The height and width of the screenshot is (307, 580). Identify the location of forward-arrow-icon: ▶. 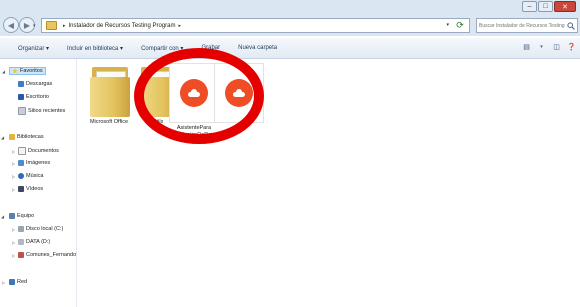
(27, 25).